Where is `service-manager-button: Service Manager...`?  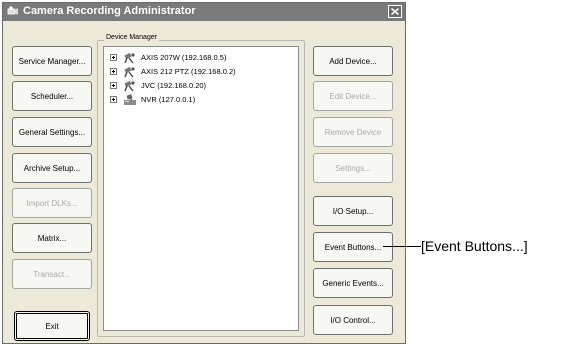
service-manager-button: Service Manager... is located at coordinates (52, 61).